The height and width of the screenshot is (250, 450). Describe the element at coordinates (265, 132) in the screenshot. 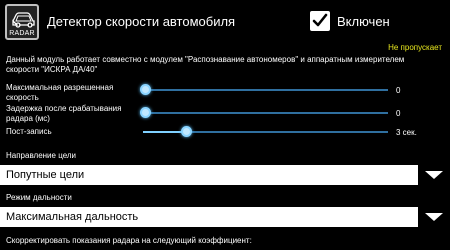

I see `post-record-slider-track` at that location.